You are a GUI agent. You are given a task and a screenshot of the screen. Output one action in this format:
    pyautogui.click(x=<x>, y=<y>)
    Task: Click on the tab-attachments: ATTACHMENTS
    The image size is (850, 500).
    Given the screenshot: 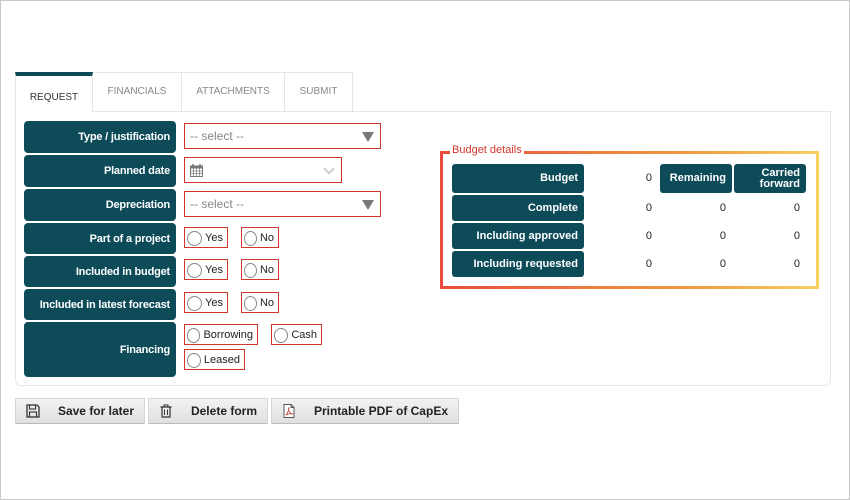 What is the action you would take?
    pyautogui.click(x=233, y=92)
    